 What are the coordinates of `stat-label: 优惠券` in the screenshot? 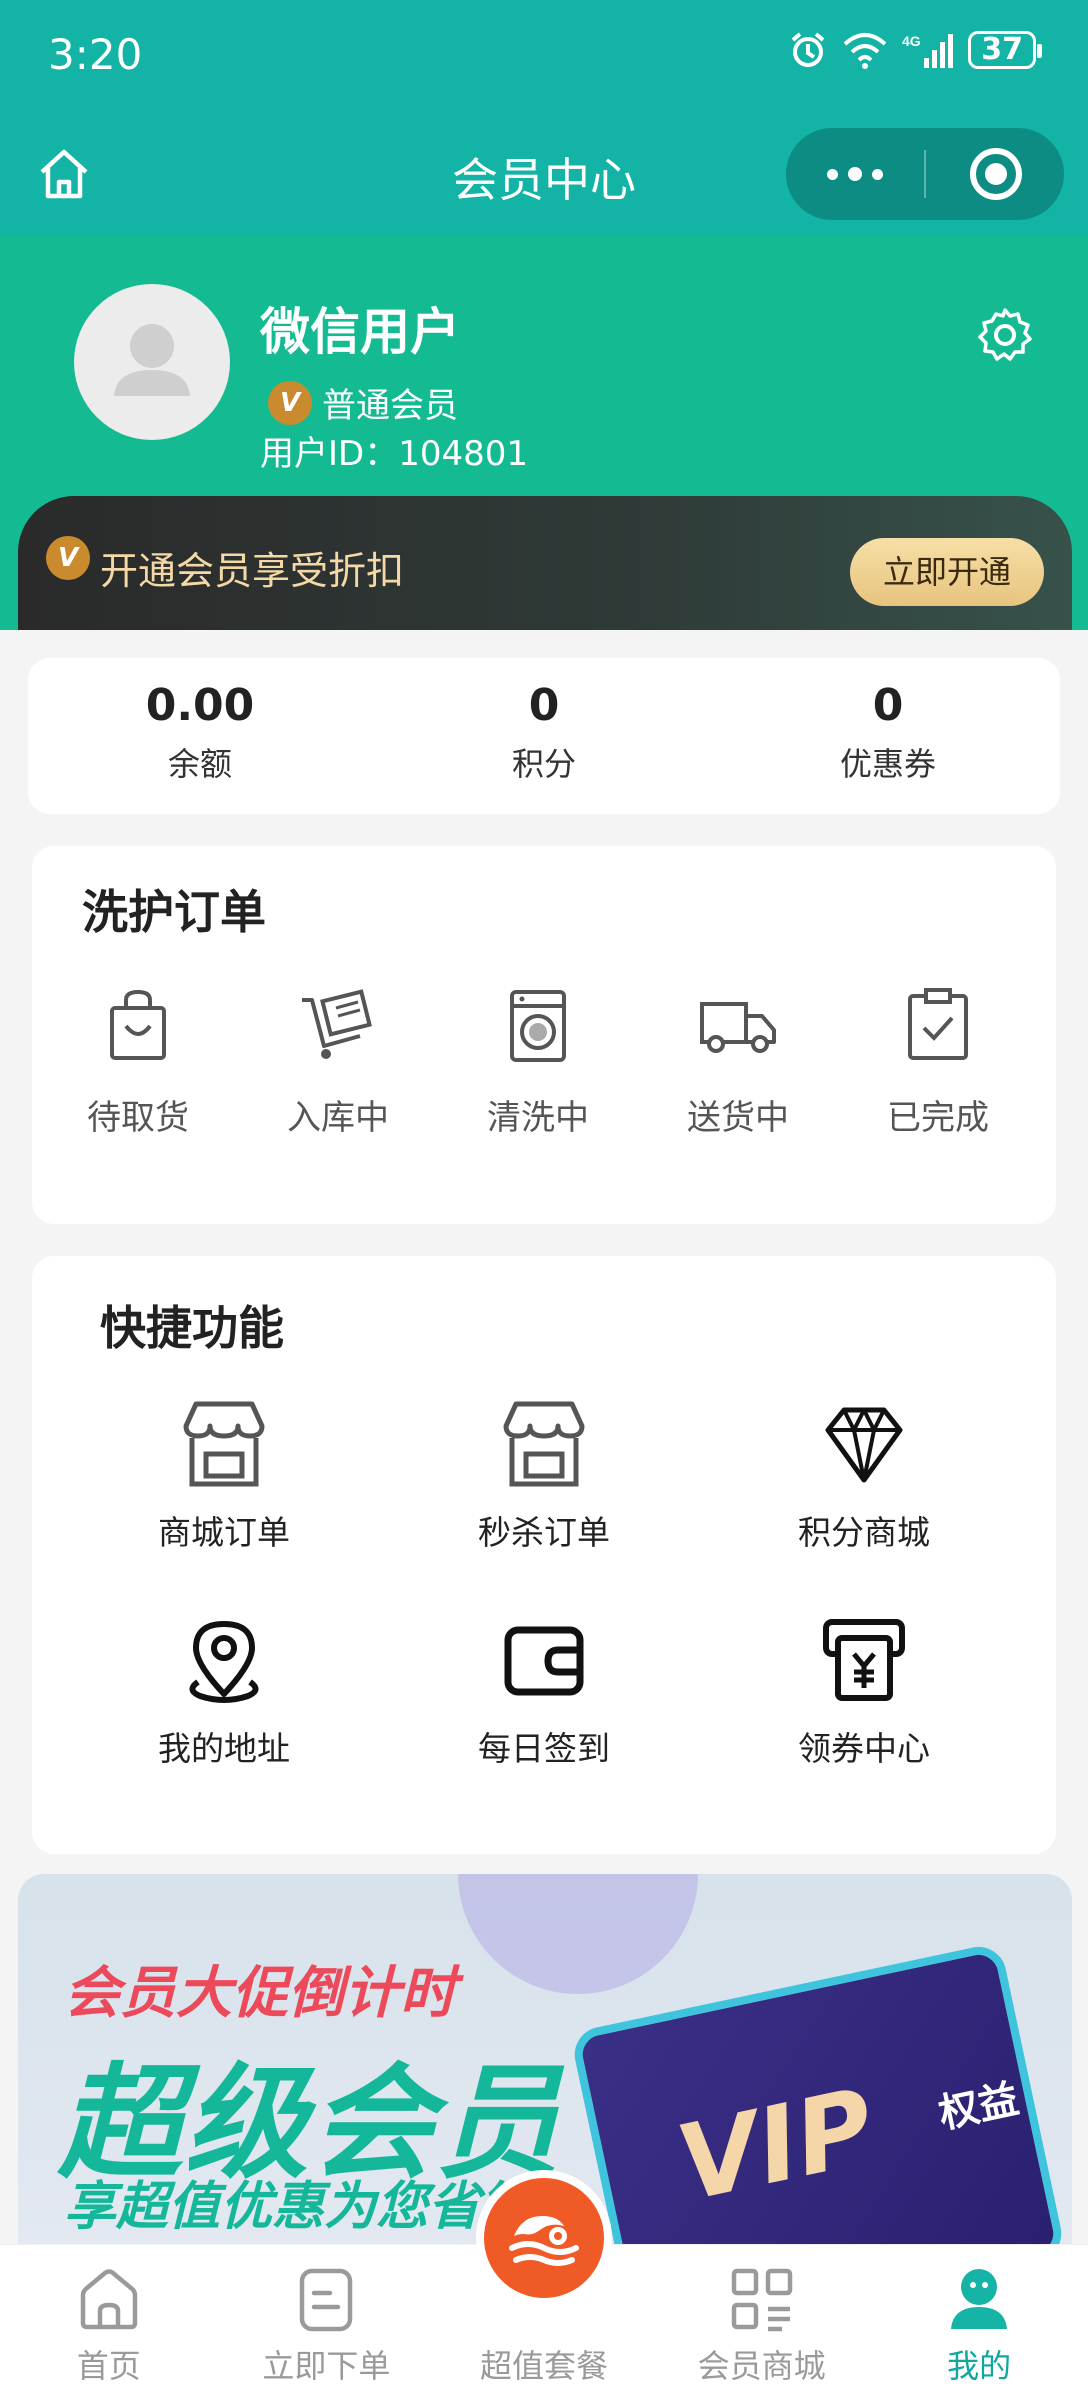 It's located at (887, 764).